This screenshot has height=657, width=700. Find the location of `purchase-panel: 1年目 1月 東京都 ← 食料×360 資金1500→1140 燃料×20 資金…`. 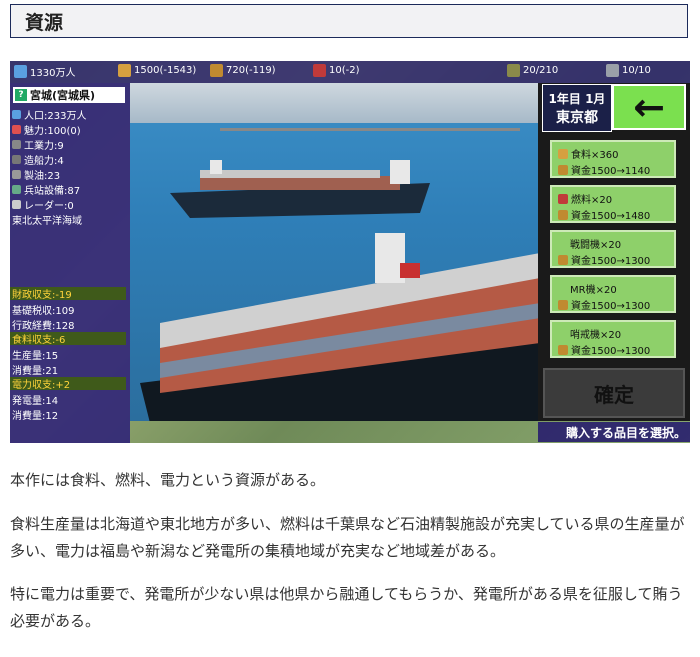

purchase-panel: 1年目 1月 東京都 ← 食料×360 資金1500→1140 燃料×20 資金… is located at coordinates (614, 252).